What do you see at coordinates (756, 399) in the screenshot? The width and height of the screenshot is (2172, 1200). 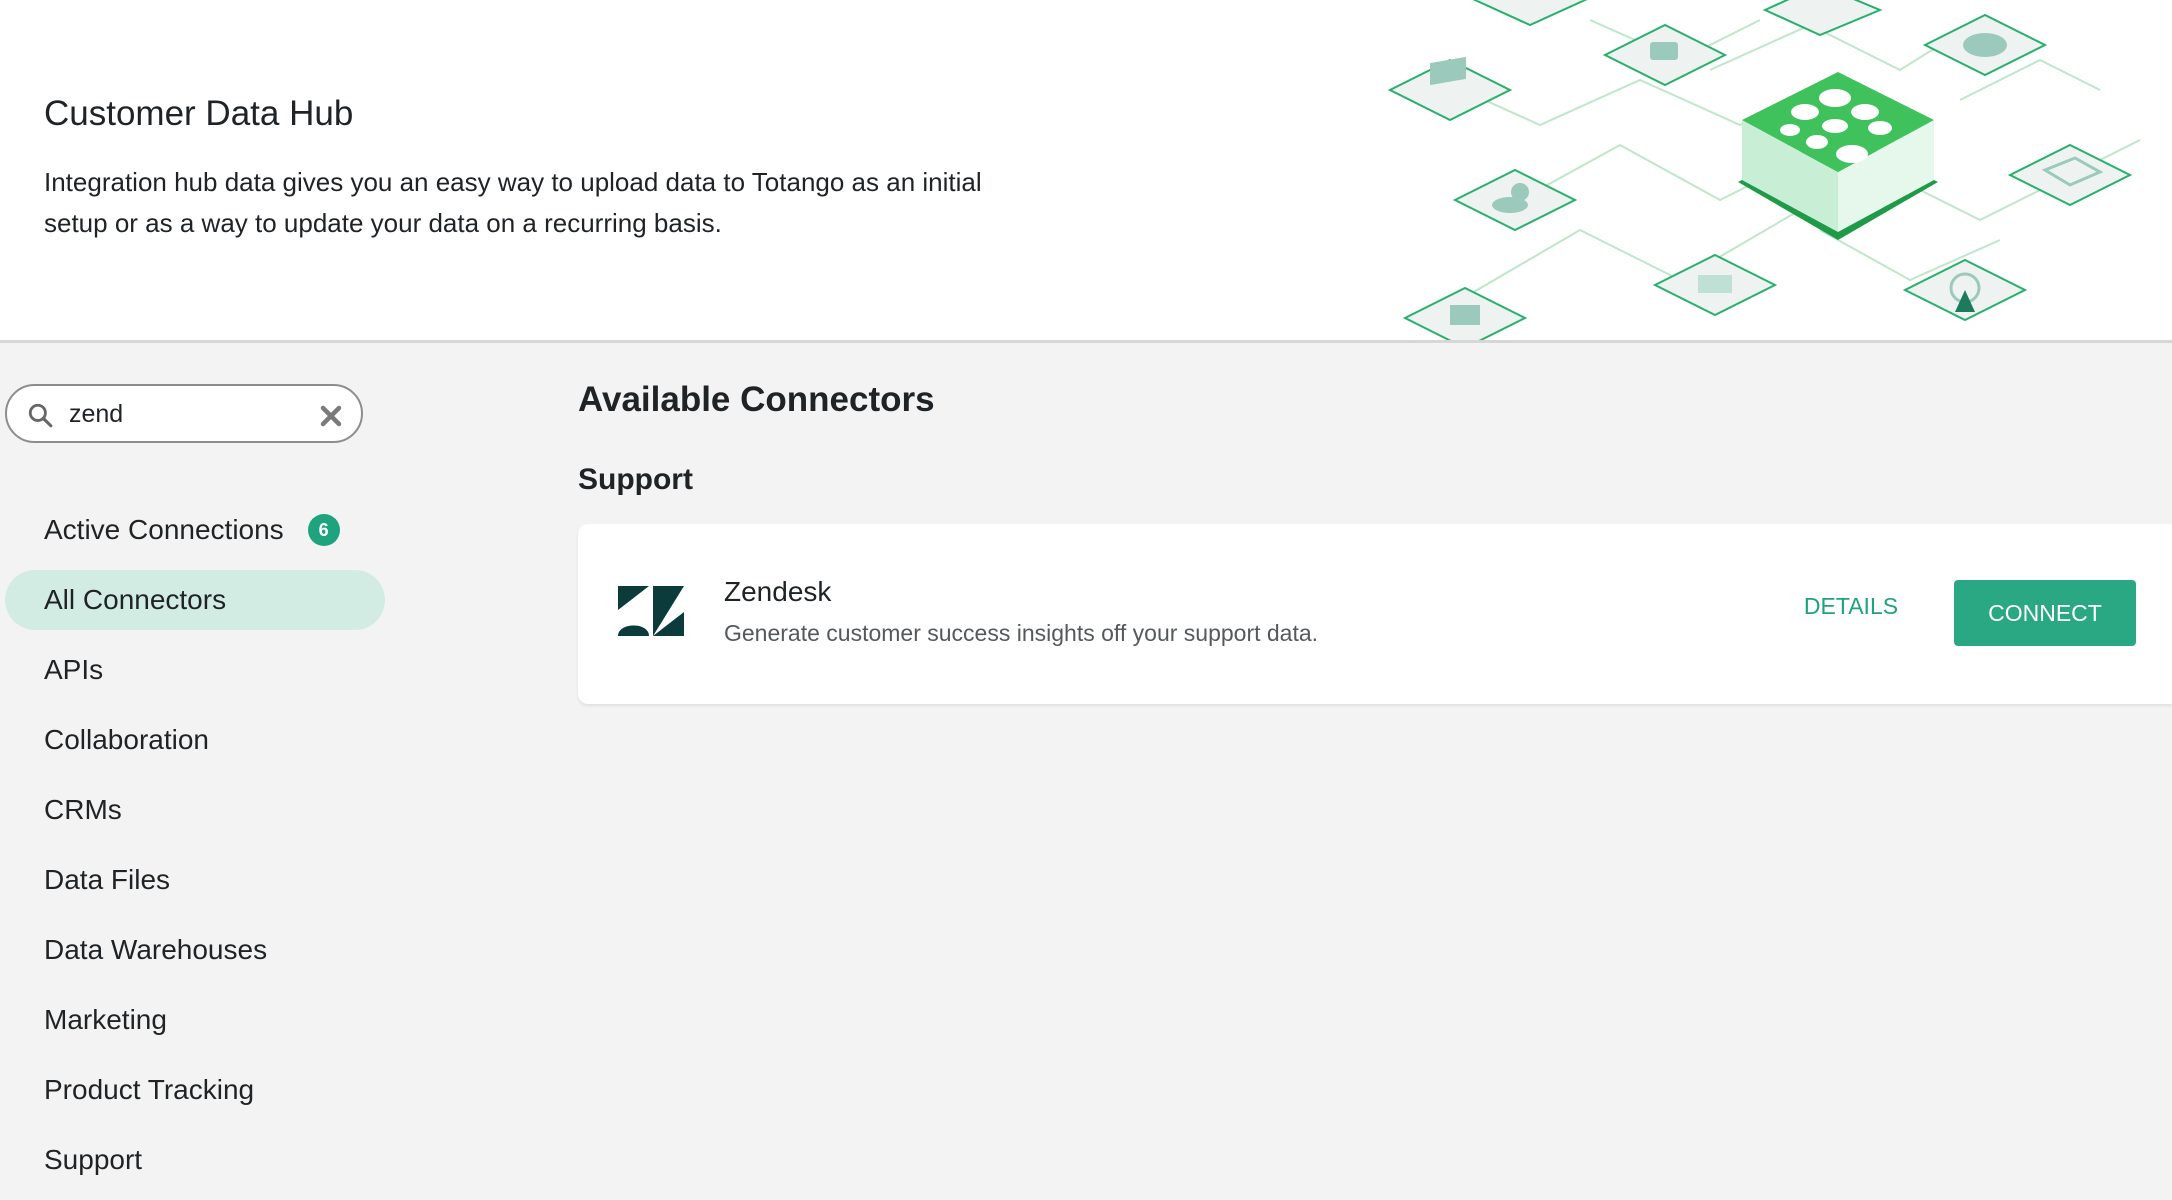 I see `available-connectors-heading: Available Connectors` at bounding box center [756, 399].